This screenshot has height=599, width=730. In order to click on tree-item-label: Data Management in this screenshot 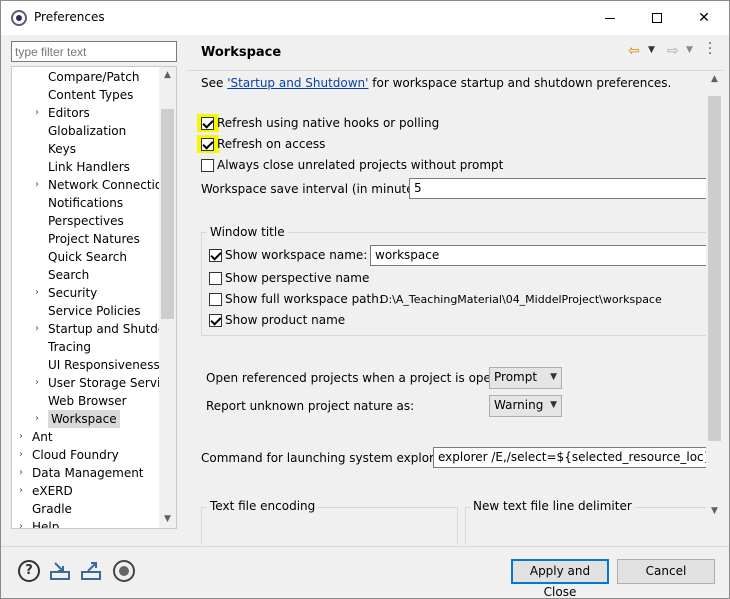, I will do `click(88, 473)`.